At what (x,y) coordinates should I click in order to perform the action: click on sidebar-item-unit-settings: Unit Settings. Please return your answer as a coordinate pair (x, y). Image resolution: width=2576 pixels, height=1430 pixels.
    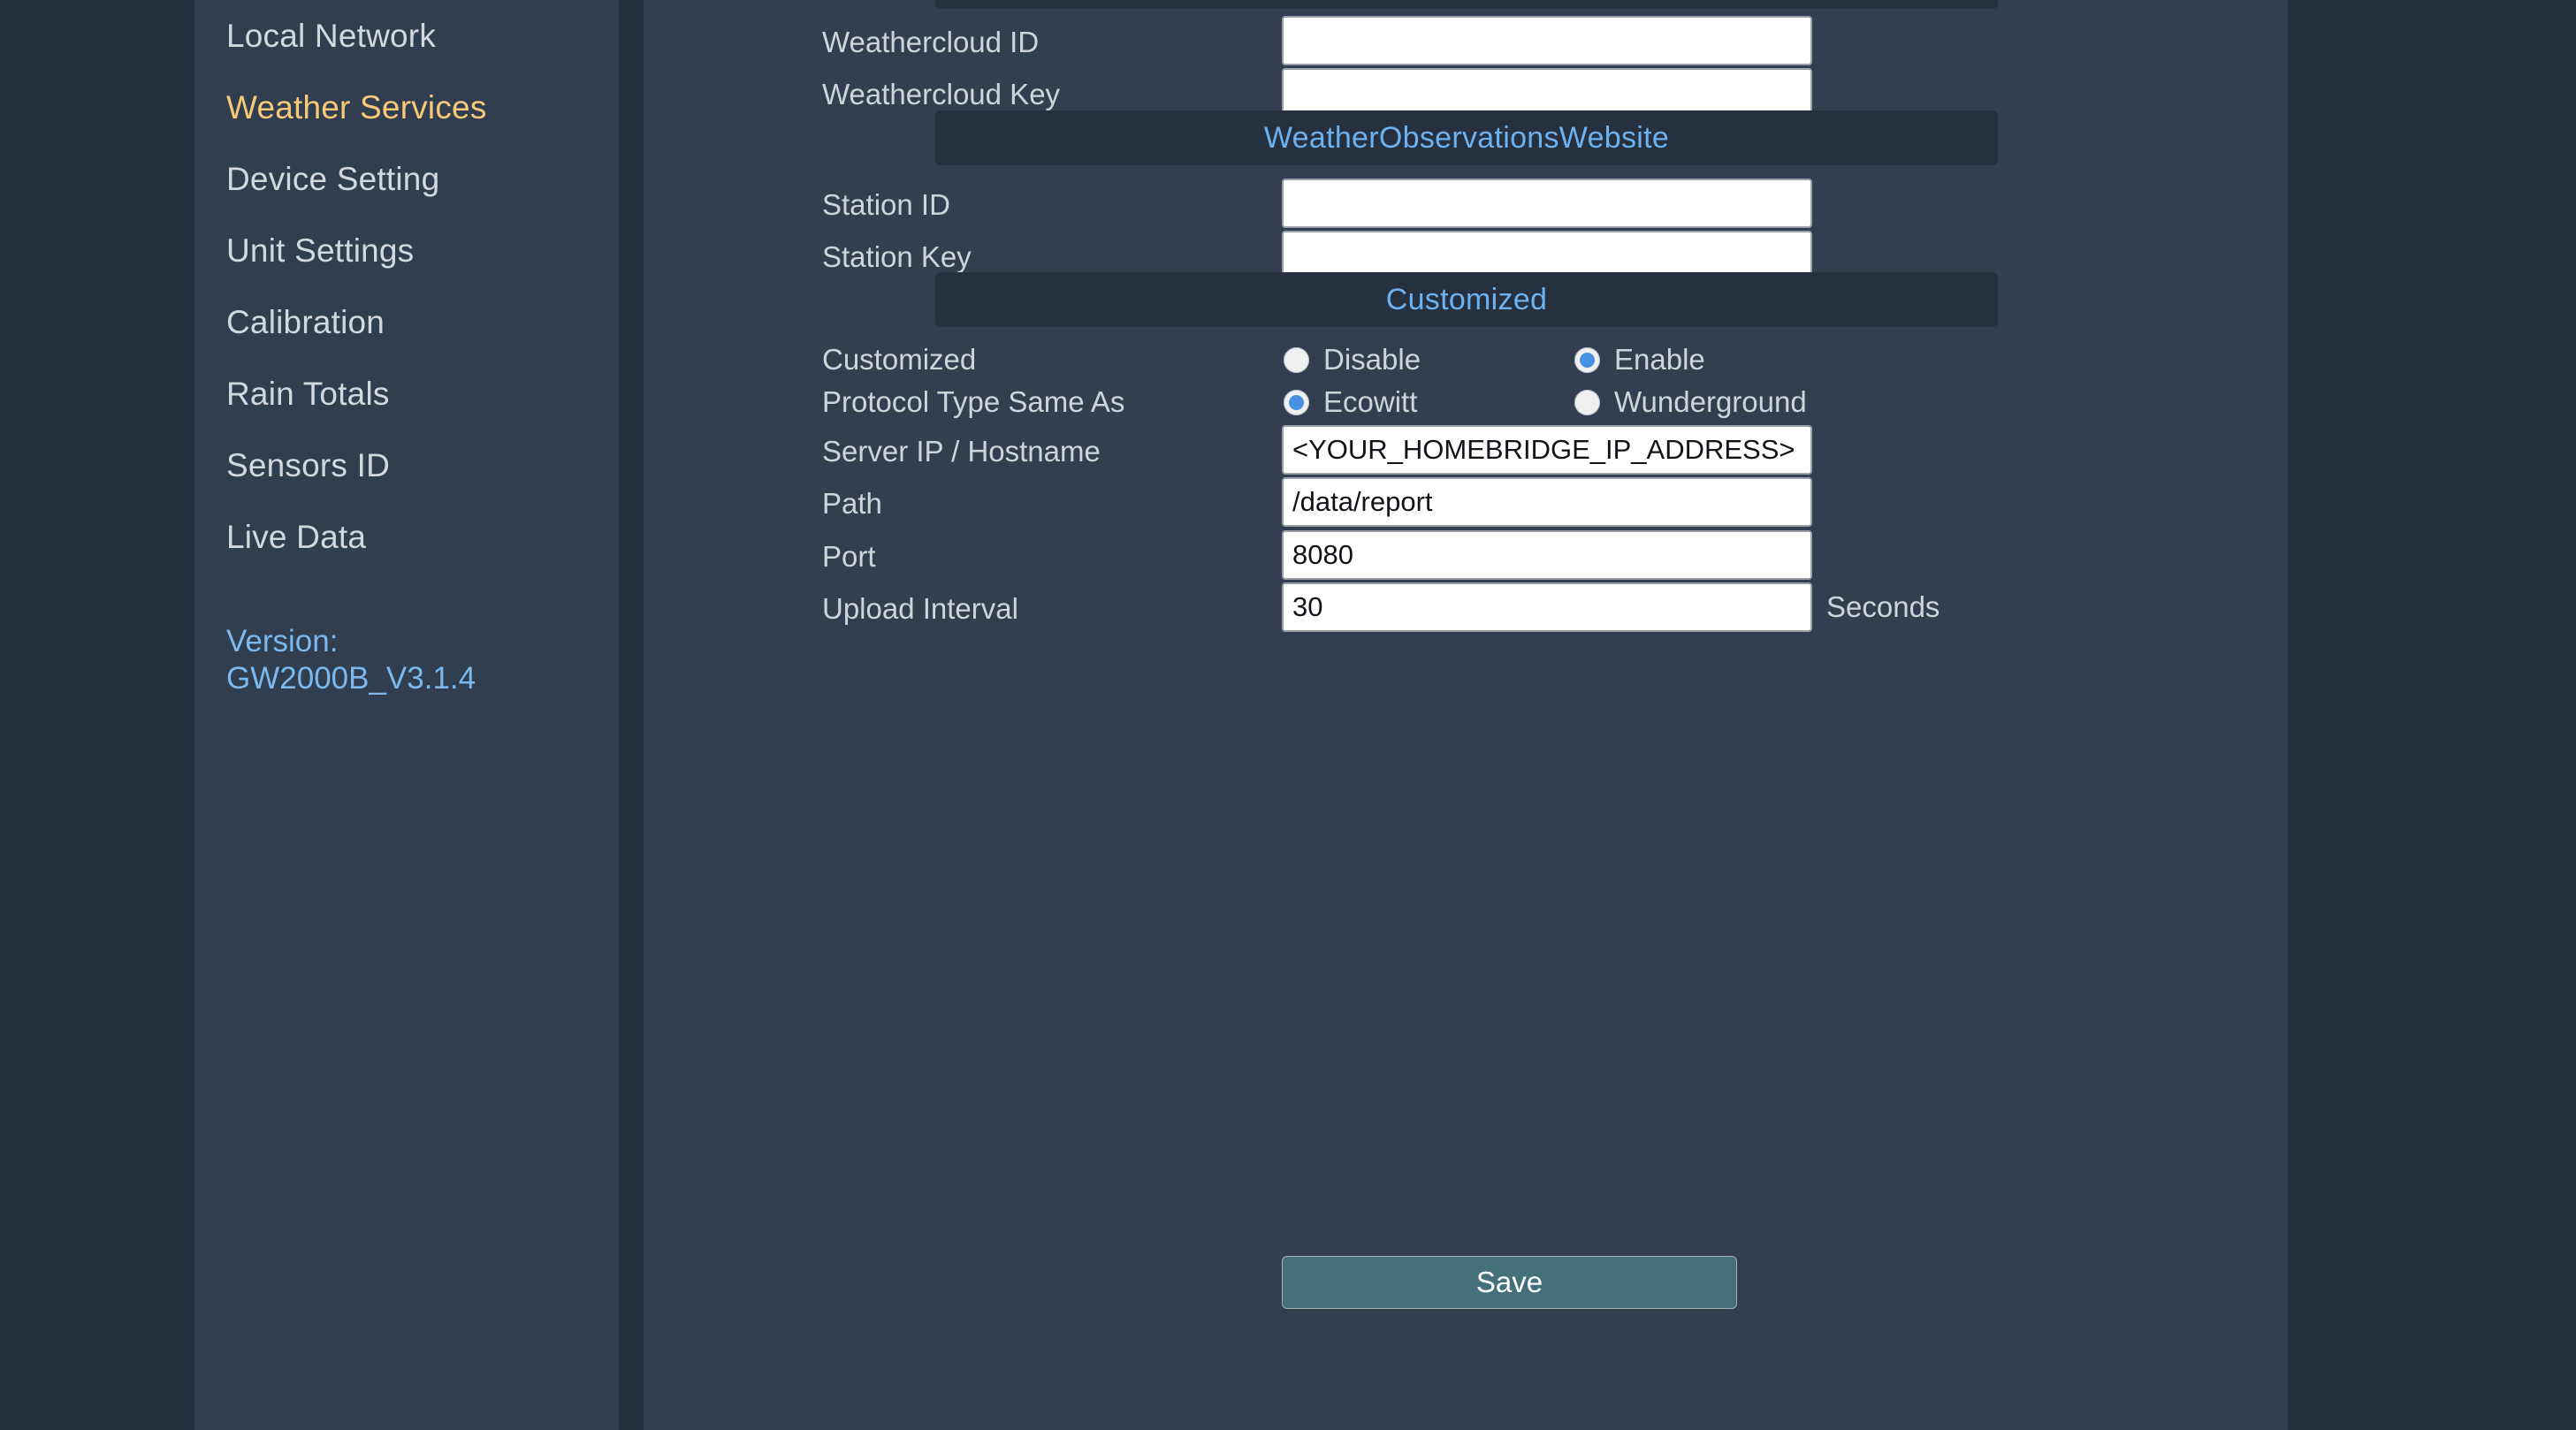
    Looking at the image, I should click on (412, 251).